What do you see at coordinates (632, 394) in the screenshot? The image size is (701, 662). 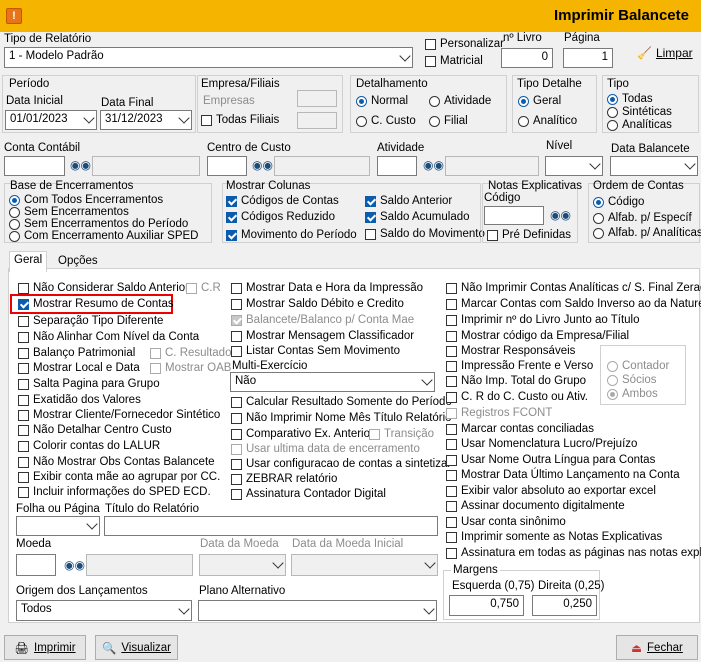 I see `resp-ambos-radio: Ambos` at bounding box center [632, 394].